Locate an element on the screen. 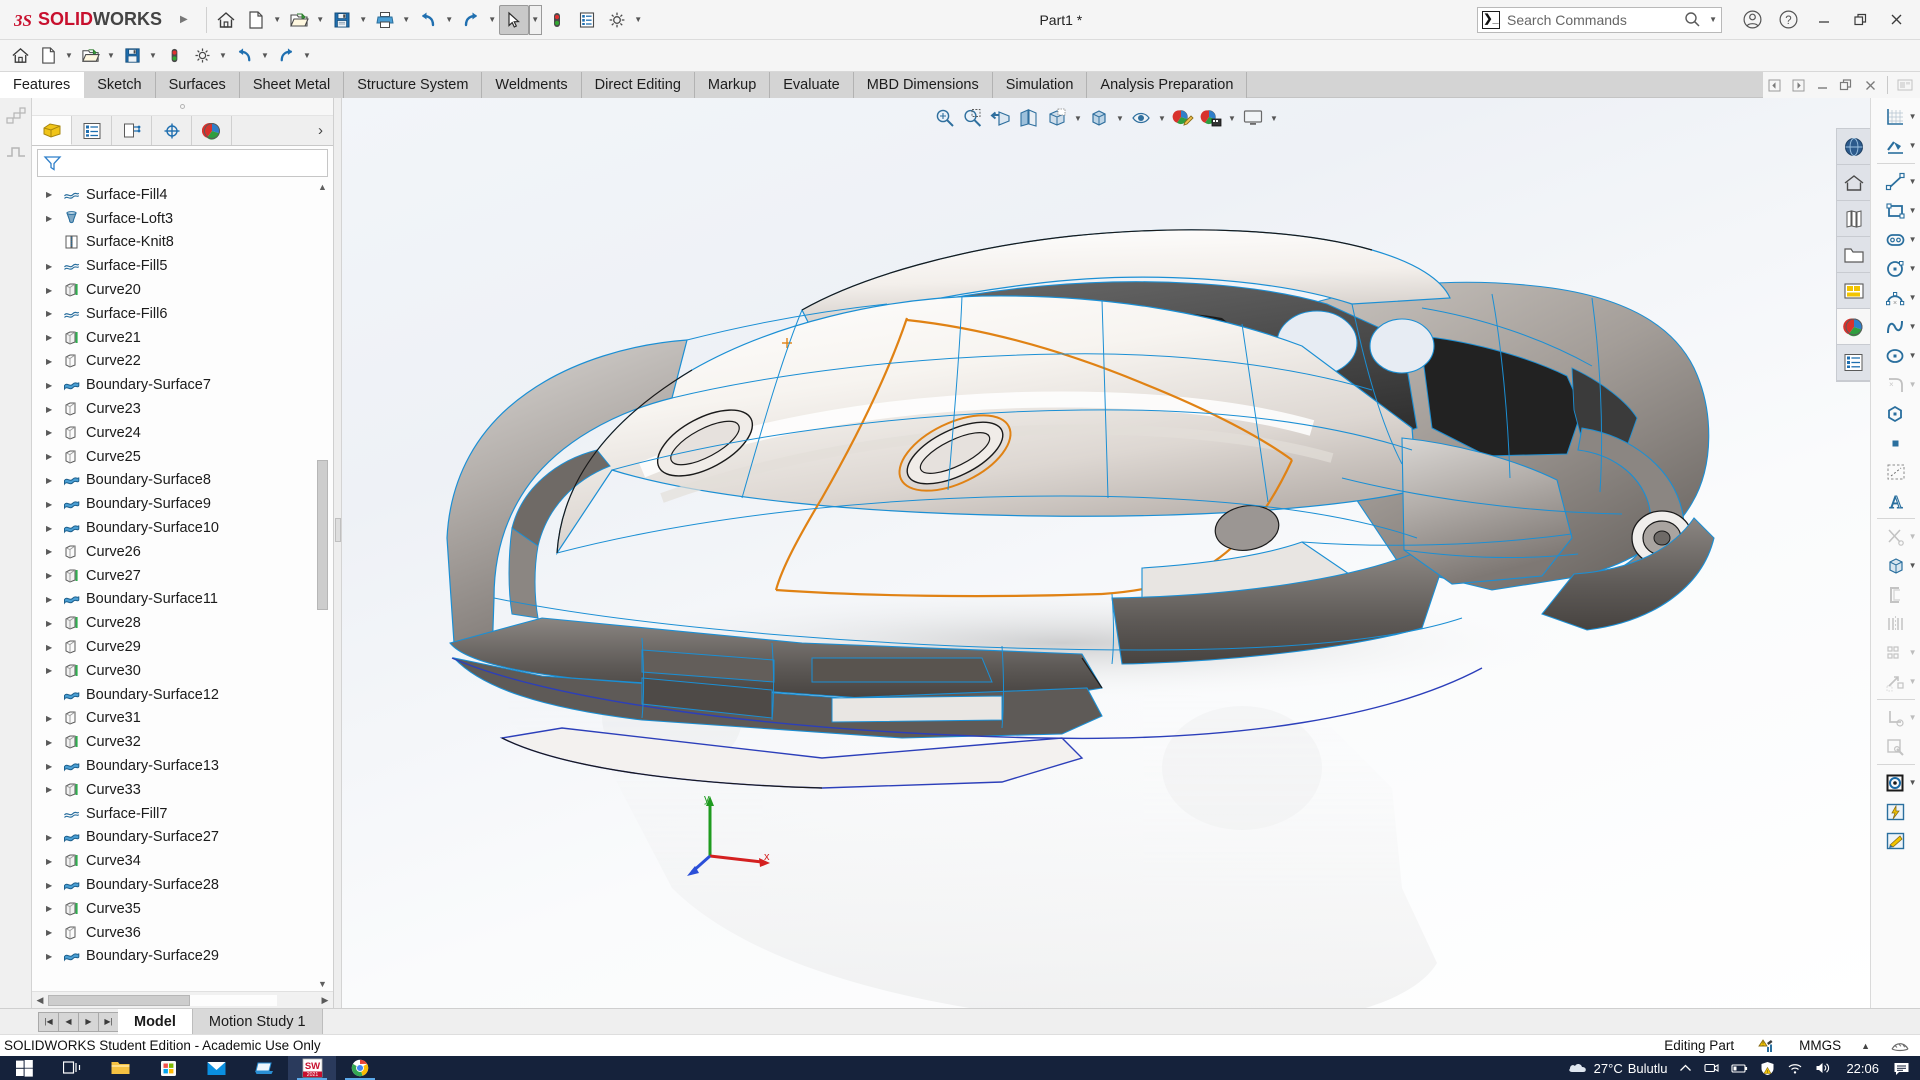  display-manager-tab is located at coordinates (212, 130).